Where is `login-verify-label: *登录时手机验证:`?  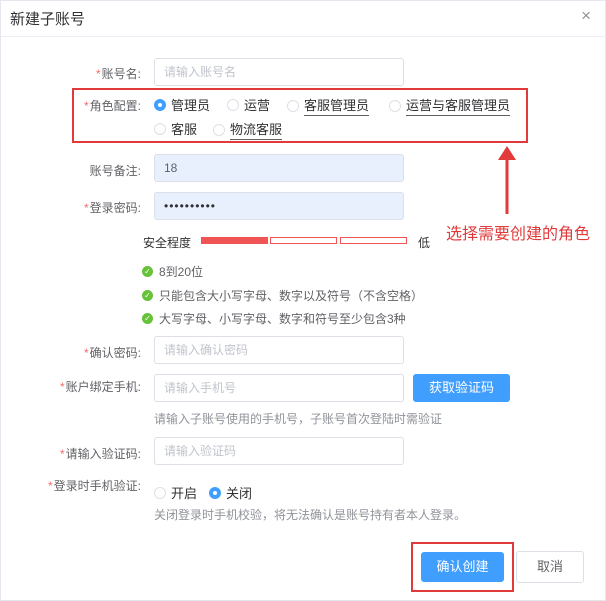
login-verify-label: *登录时手机验证: is located at coordinates (94, 486).